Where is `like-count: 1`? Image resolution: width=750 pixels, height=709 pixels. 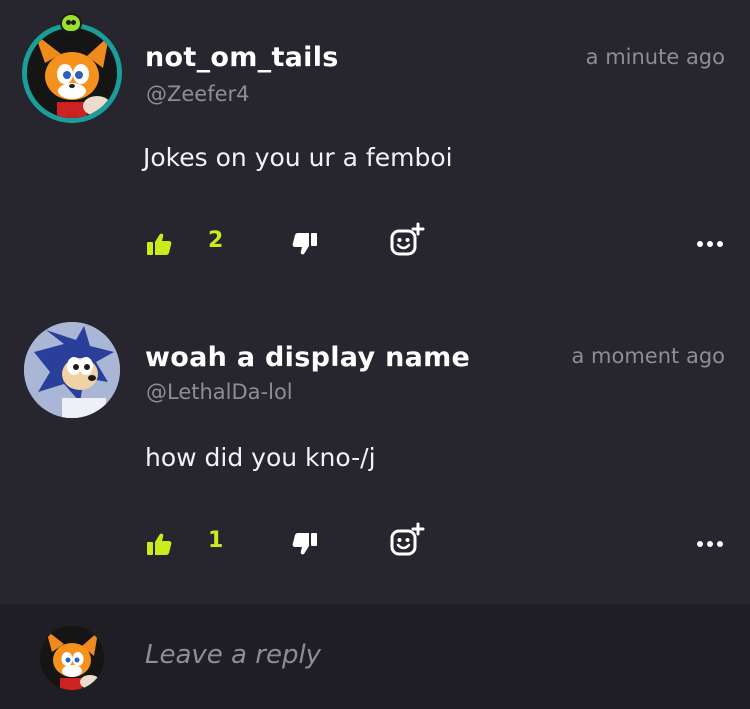
like-count: 1 is located at coordinates (216, 540).